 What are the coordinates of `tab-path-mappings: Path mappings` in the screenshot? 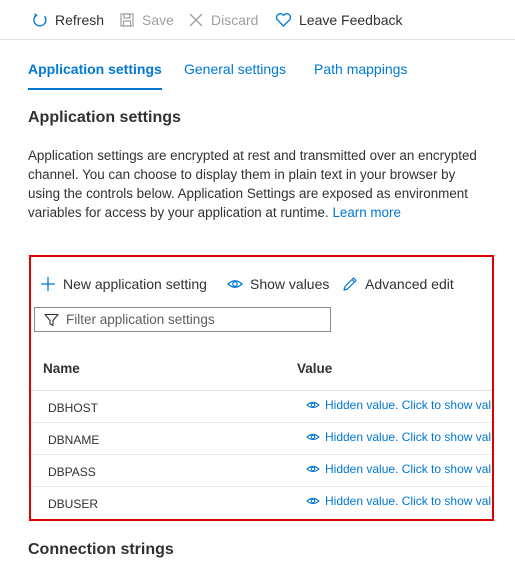 It's located at (360, 72).